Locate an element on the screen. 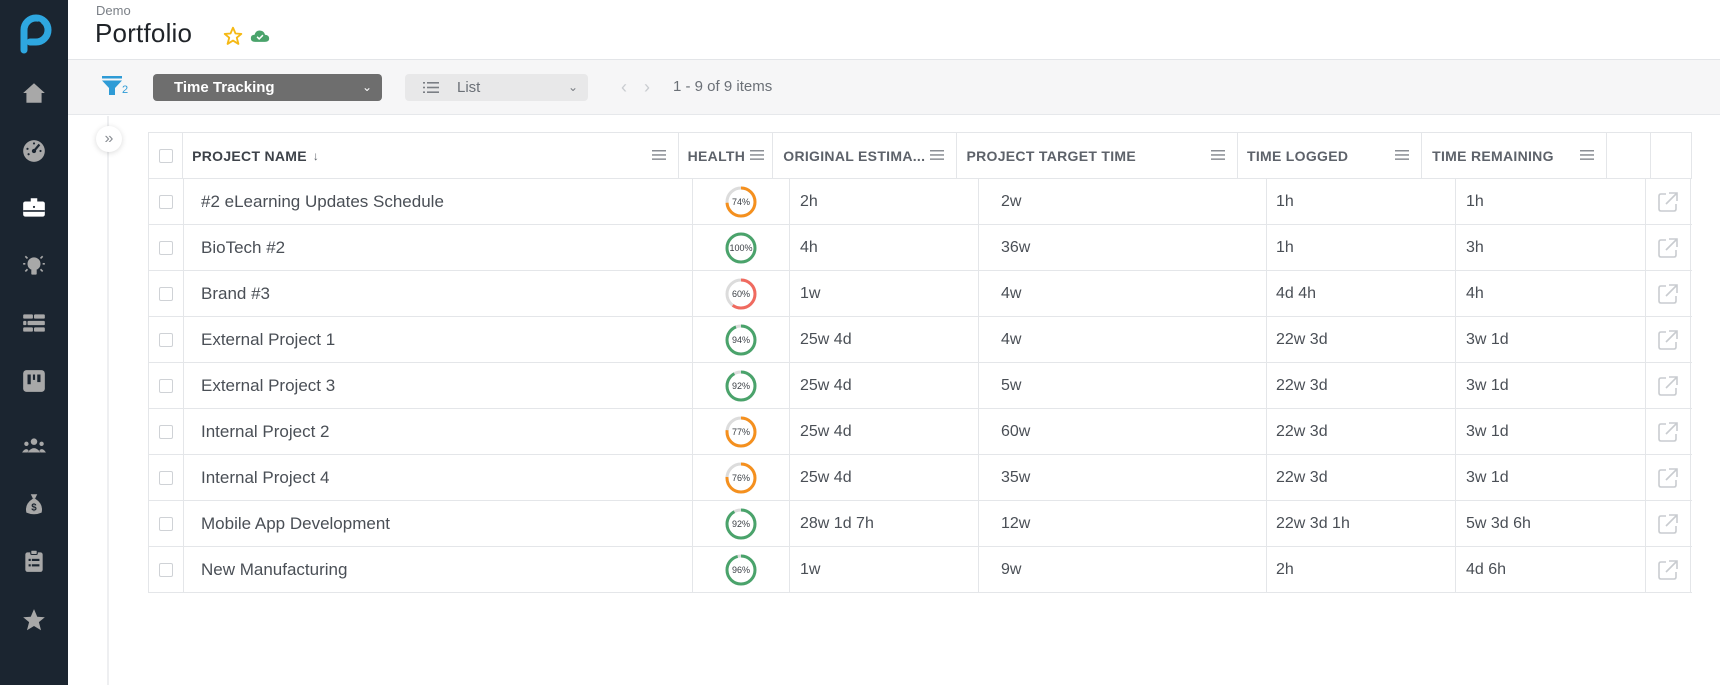  sidebar-item-grid is located at coordinates (34, 323).